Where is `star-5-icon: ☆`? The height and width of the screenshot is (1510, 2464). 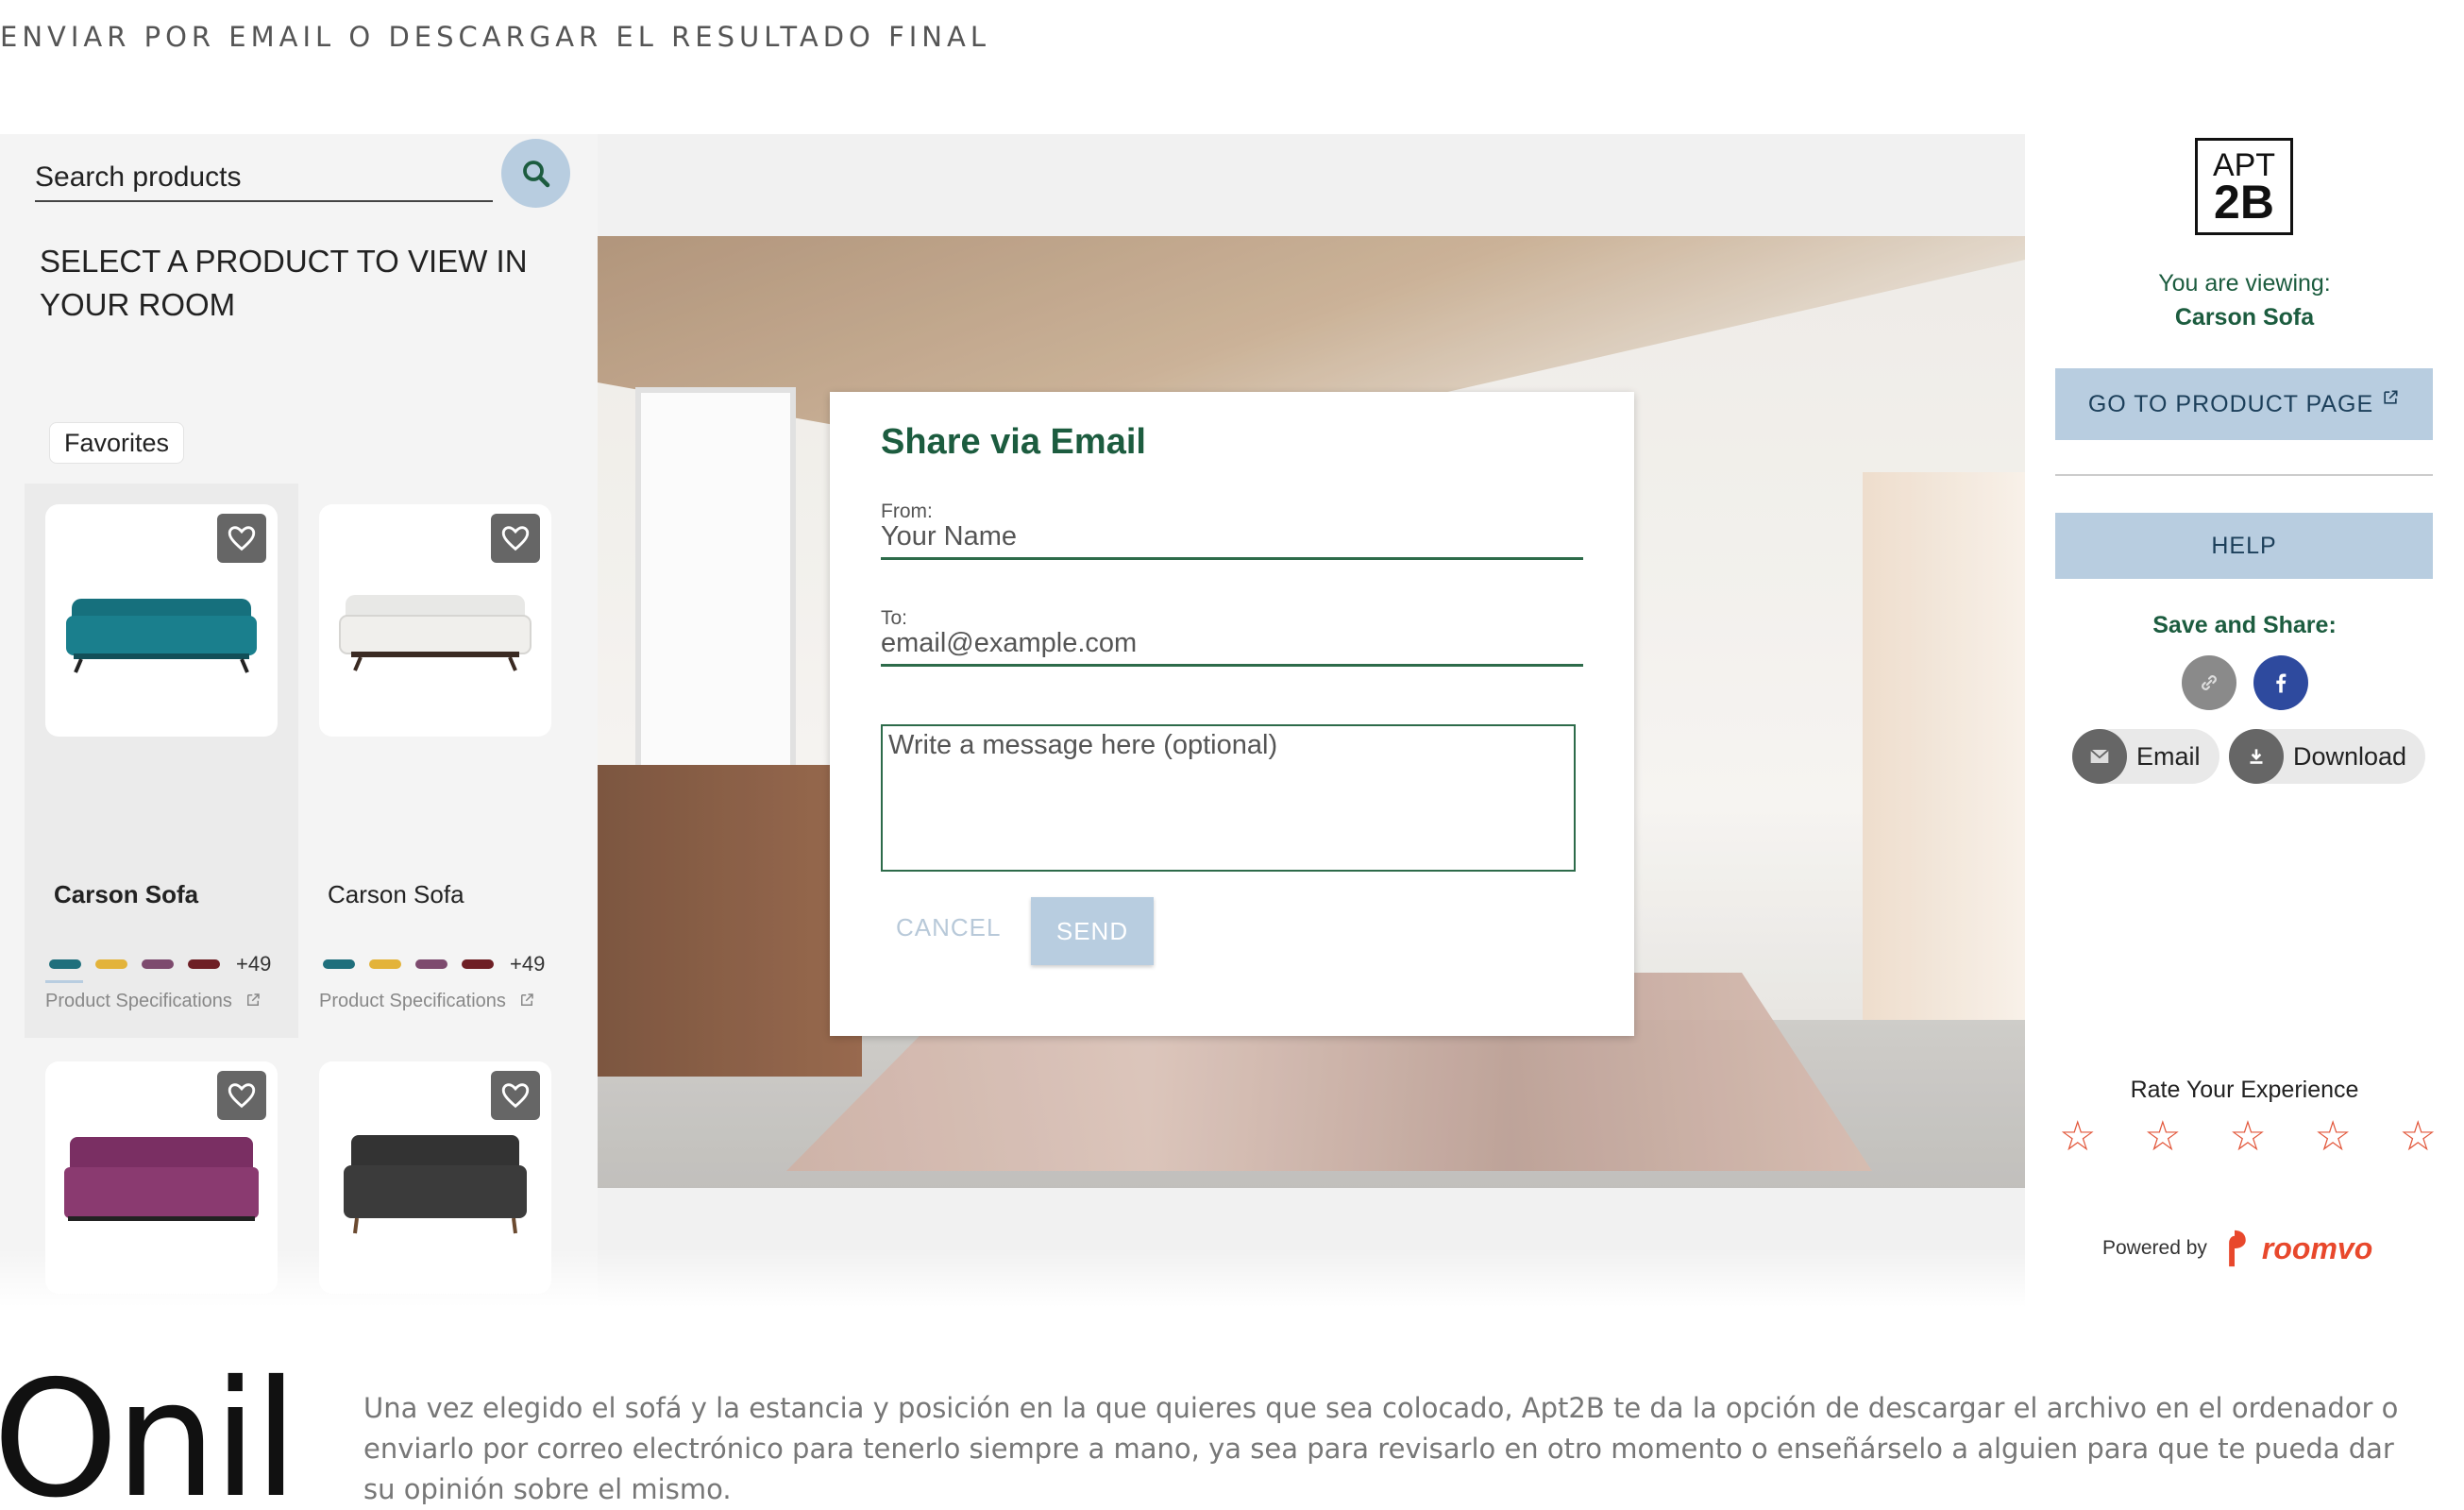
star-5-icon: ☆ is located at coordinates (2418, 1137).